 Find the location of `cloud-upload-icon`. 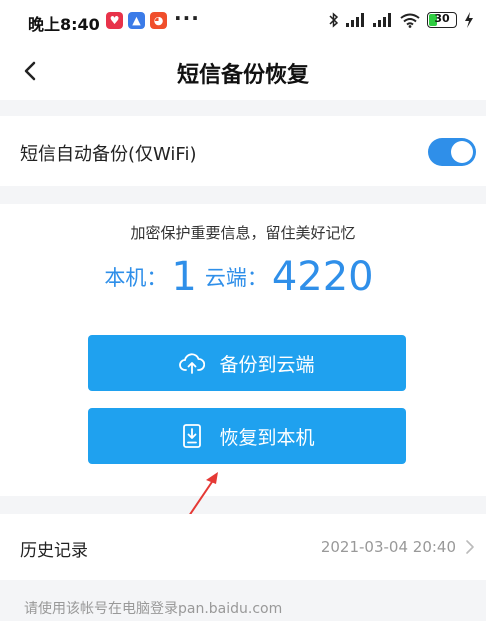

cloud-upload-icon is located at coordinates (192, 363).